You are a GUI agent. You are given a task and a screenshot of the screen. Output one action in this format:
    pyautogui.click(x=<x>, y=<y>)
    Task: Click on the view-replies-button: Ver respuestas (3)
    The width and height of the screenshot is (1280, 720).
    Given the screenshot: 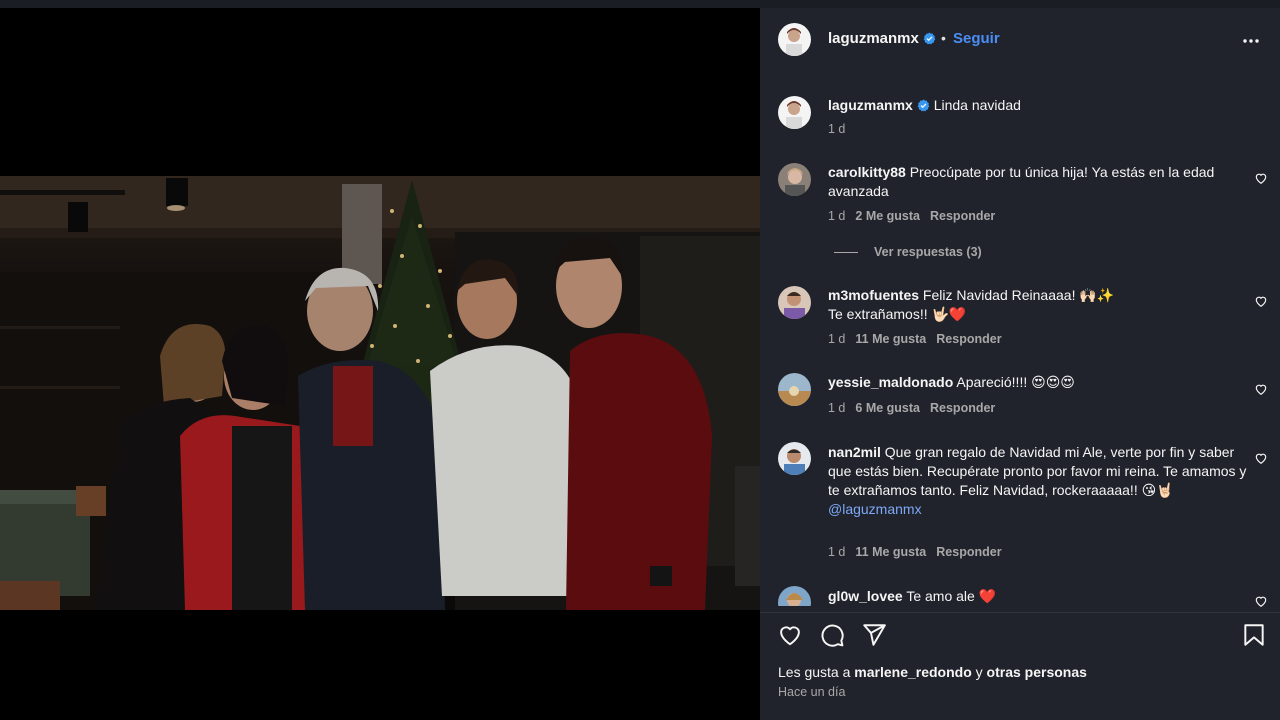 What is the action you would take?
    pyautogui.click(x=908, y=252)
    